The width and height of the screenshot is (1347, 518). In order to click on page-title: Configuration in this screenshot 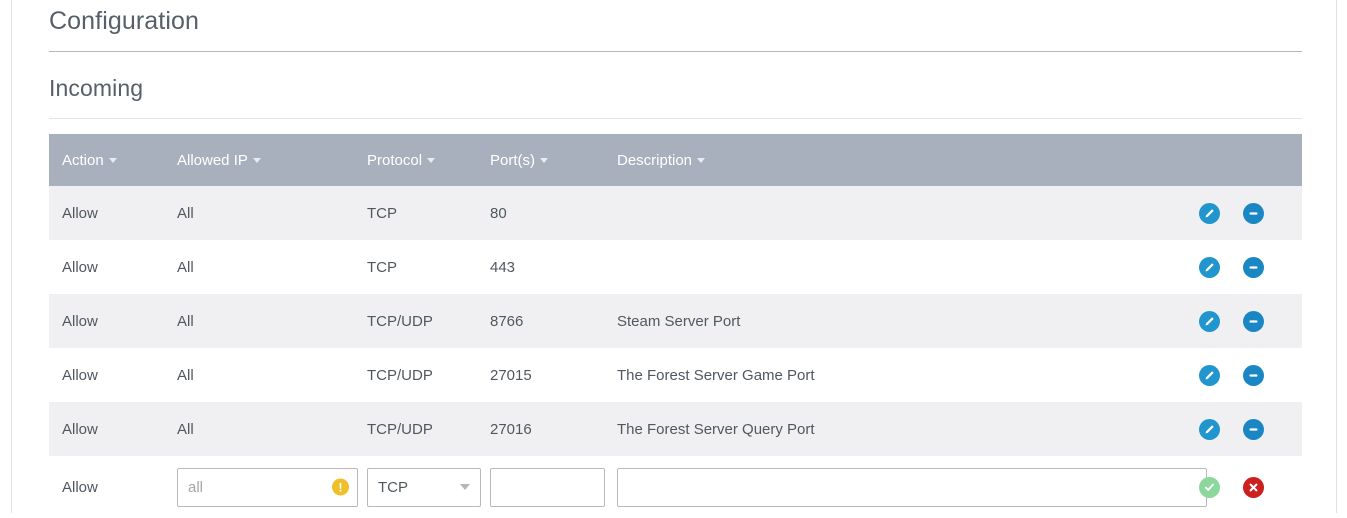, I will do `click(124, 21)`.